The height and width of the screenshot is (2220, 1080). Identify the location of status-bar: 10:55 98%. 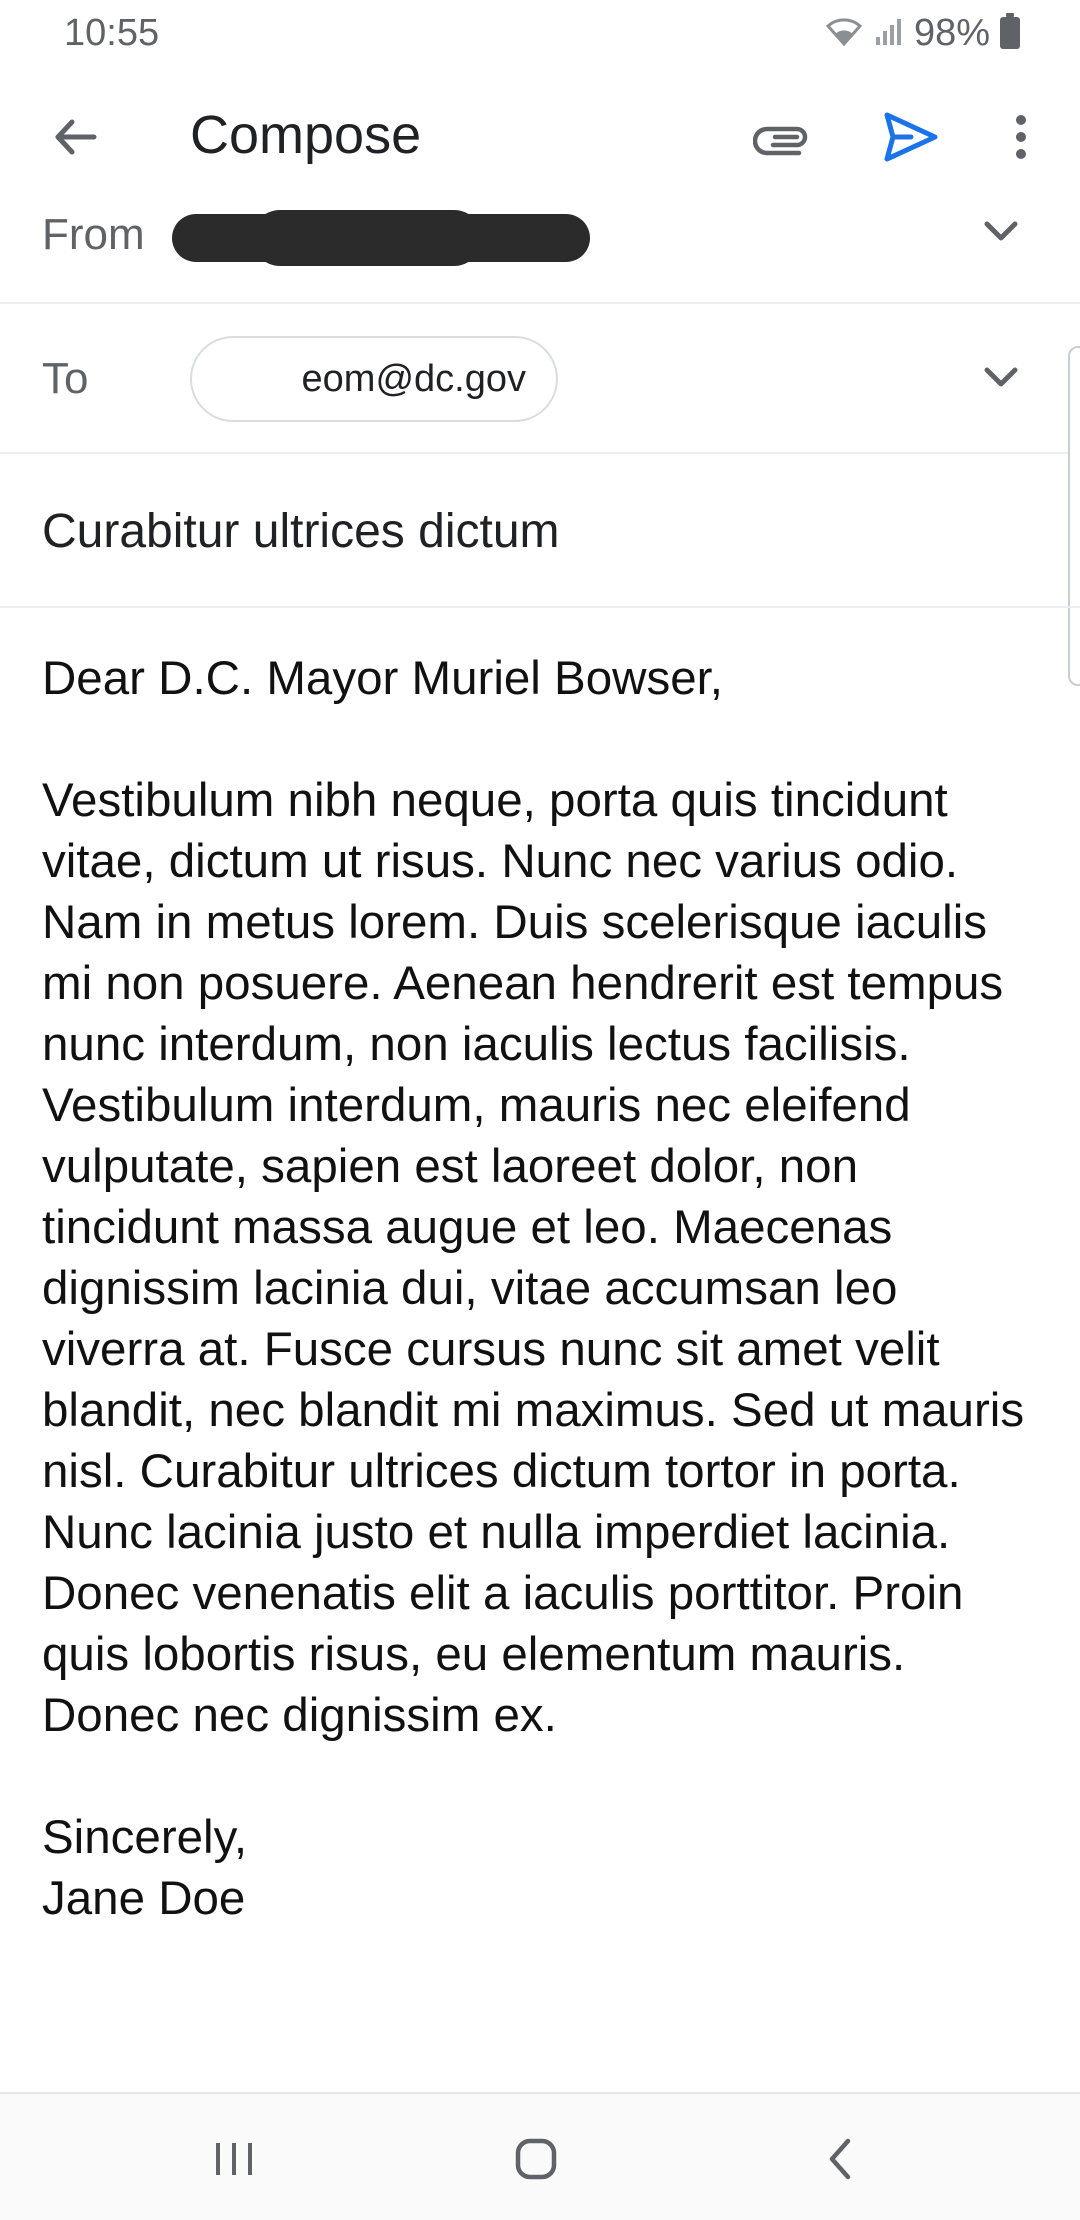
(540, 33).